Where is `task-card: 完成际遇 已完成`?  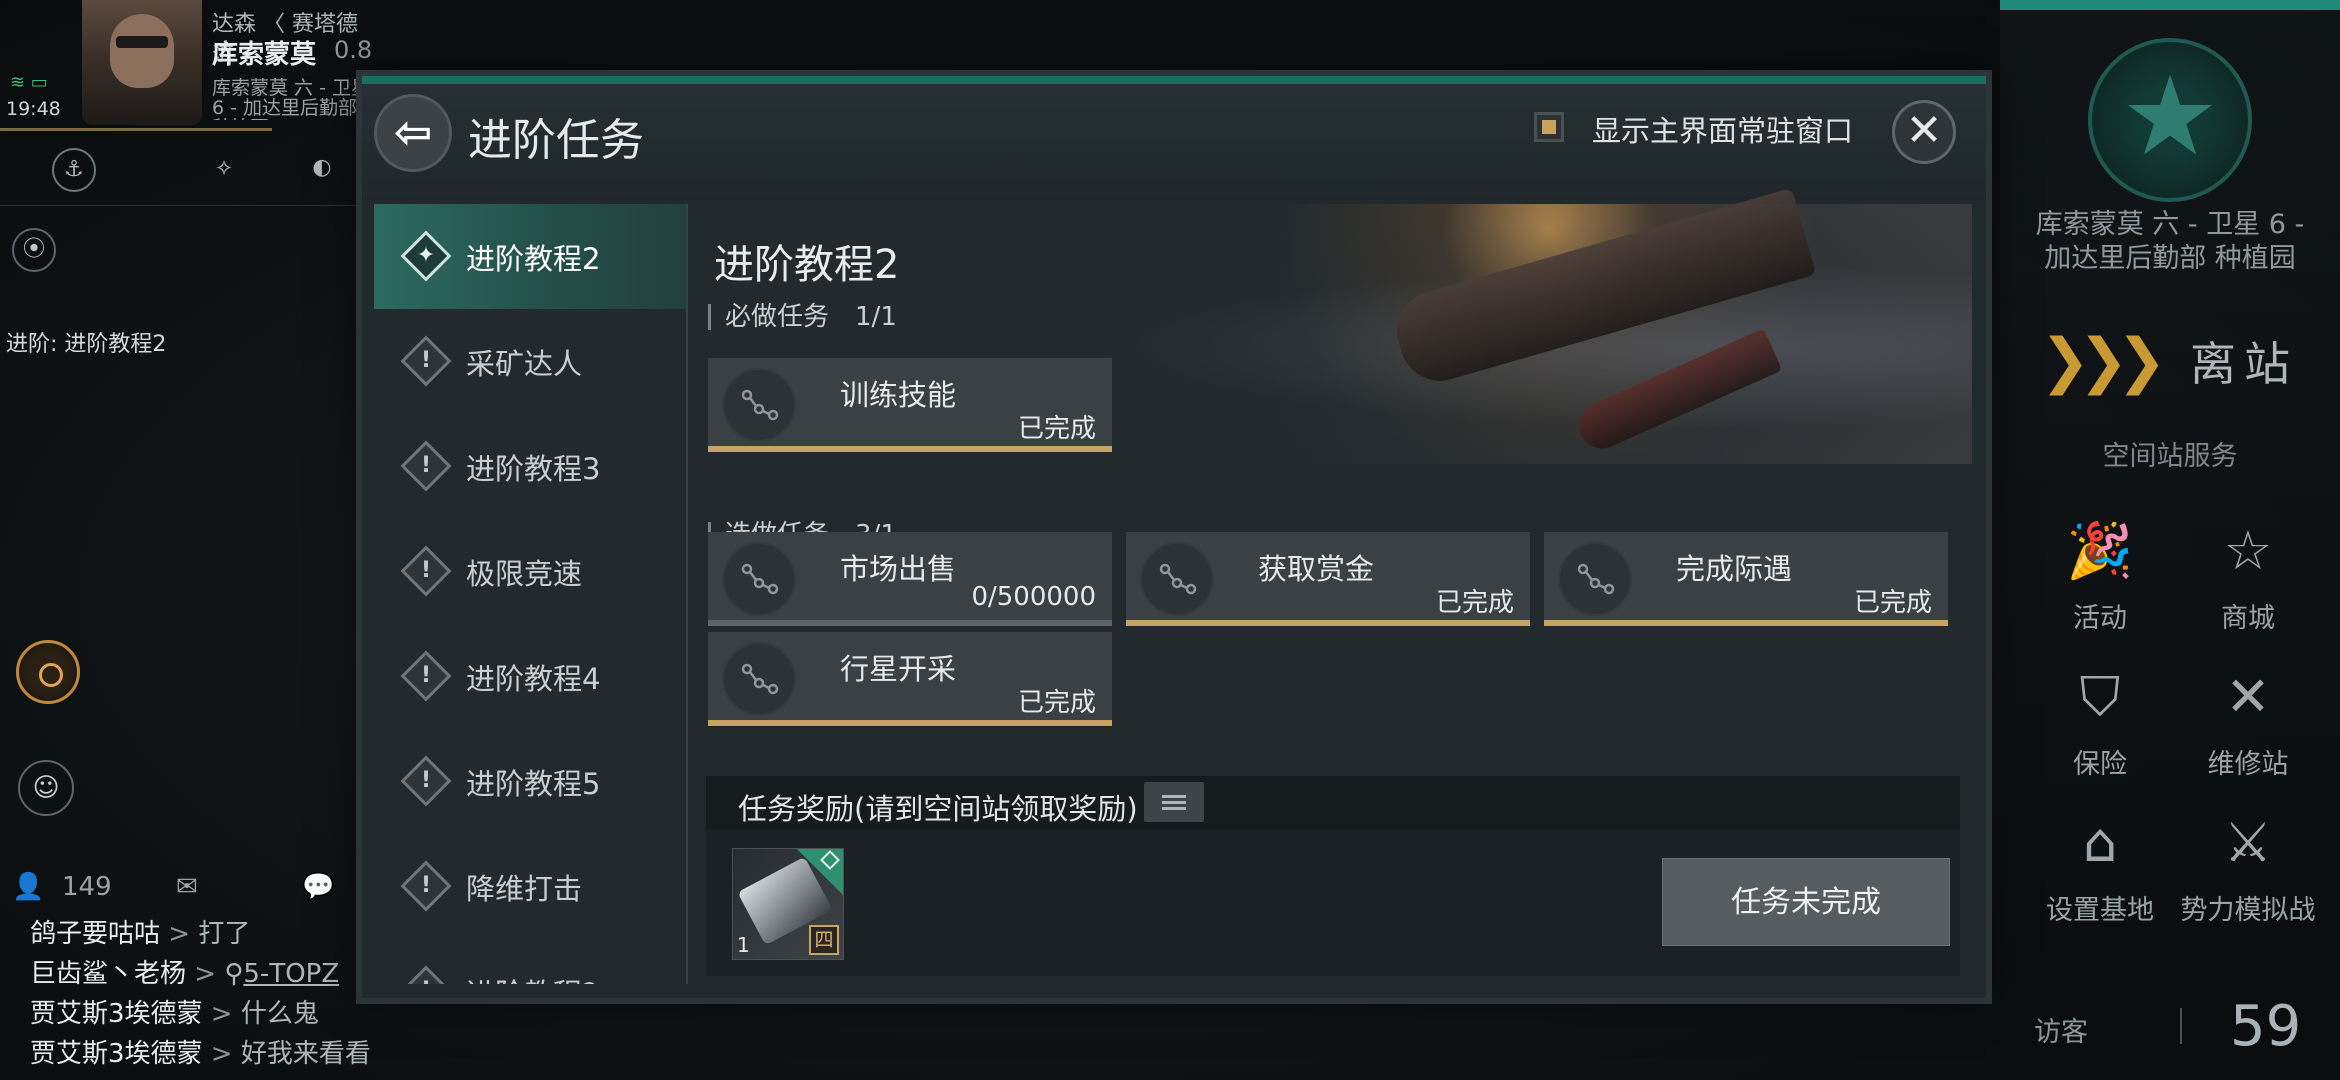
task-card: 完成际遇 已完成 is located at coordinates (1746, 579).